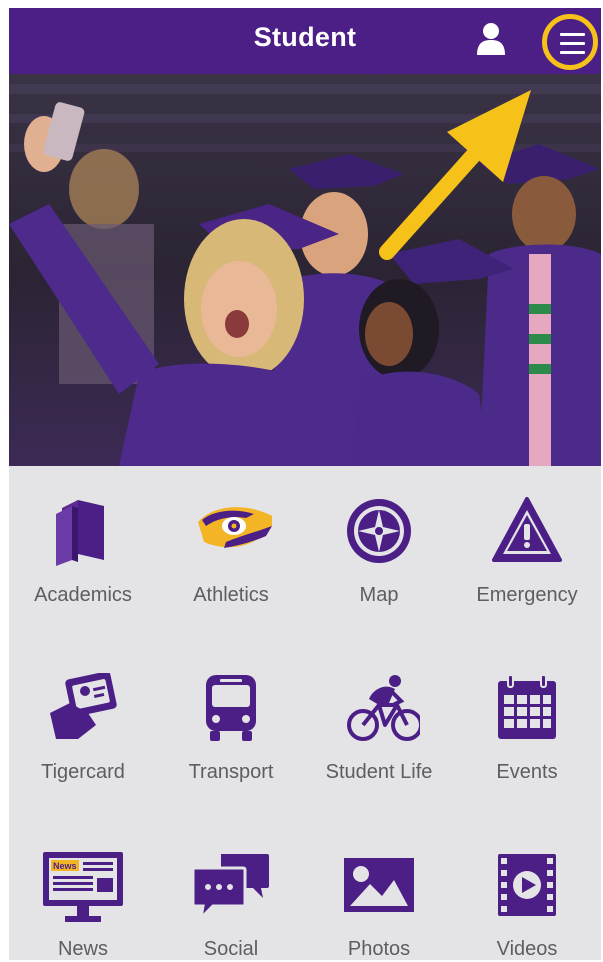 This screenshot has height=962, width=603. I want to click on tile-label: Student Life, so click(379, 772).